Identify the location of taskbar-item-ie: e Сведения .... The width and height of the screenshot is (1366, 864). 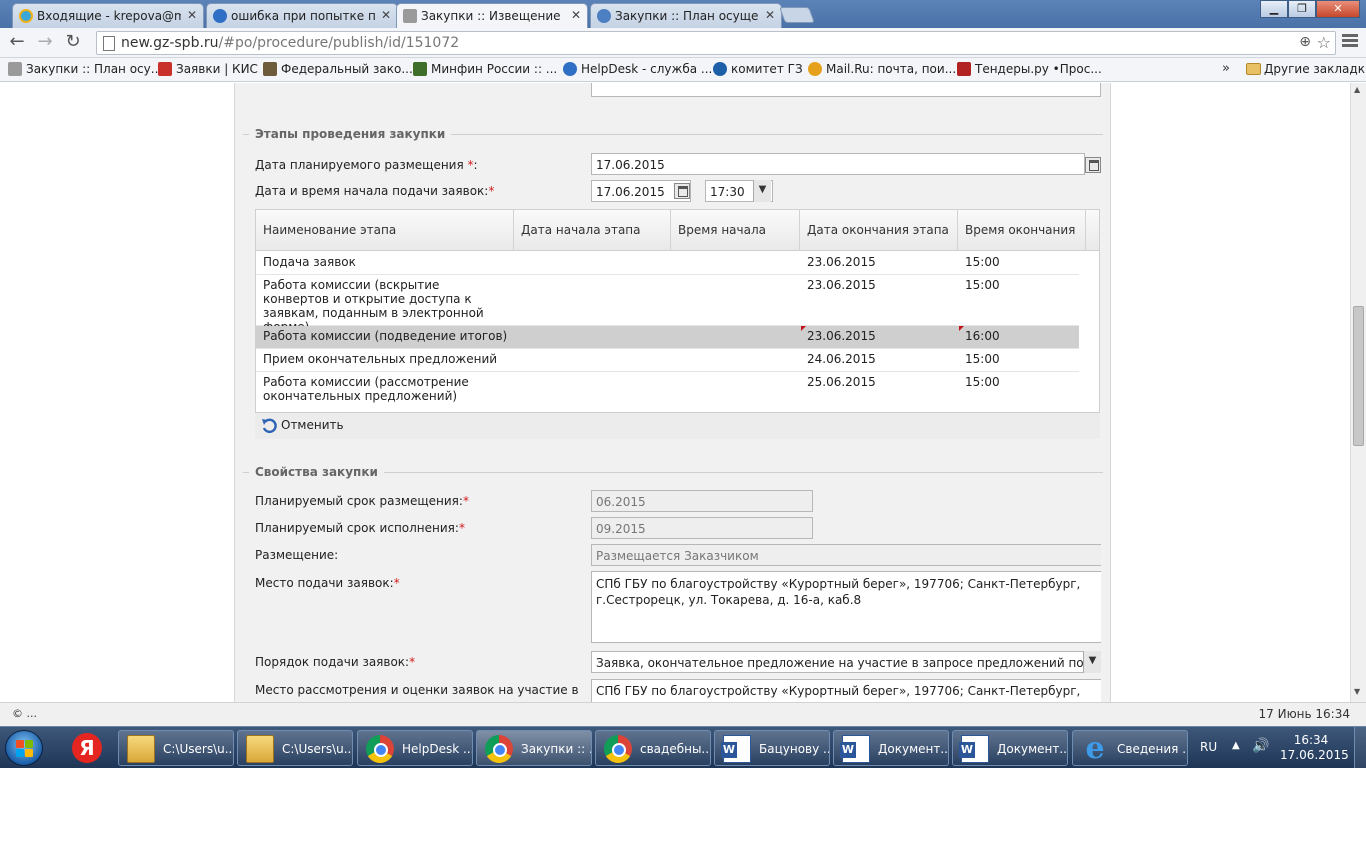
(1130, 748).